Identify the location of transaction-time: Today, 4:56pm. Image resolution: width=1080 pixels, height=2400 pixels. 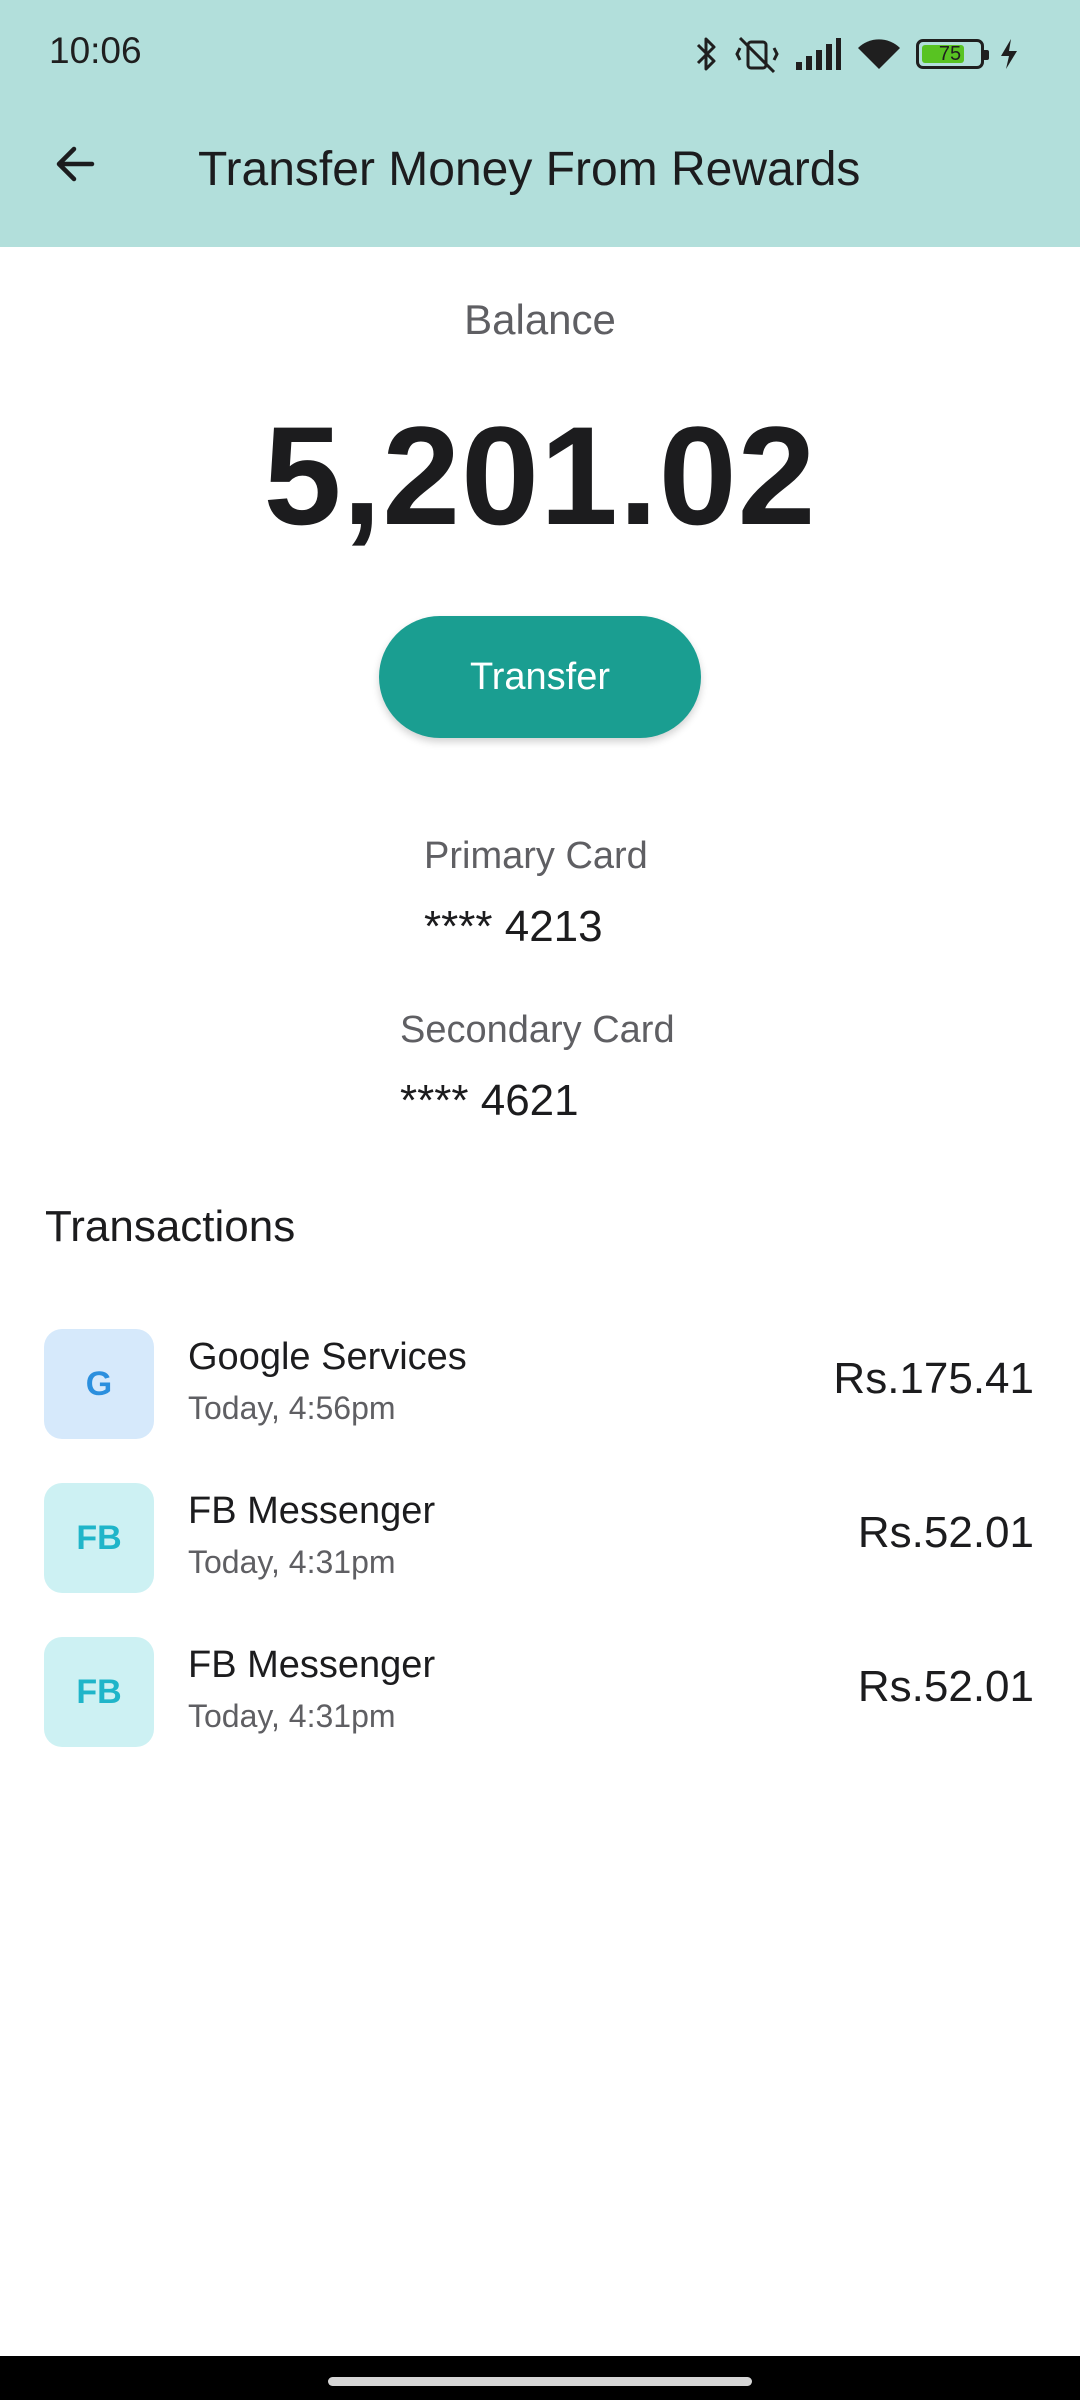
(292, 1408).